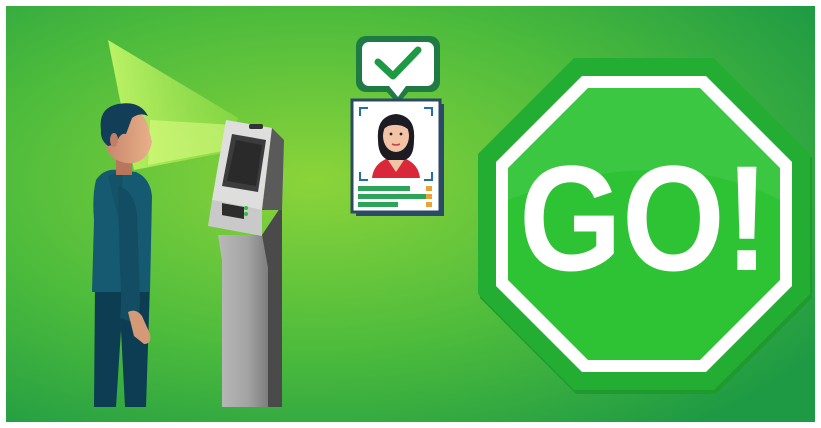 This screenshot has width=821, height=428. Describe the element at coordinates (397, 126) in the screenshot. I see `approved-id-card` at that location.